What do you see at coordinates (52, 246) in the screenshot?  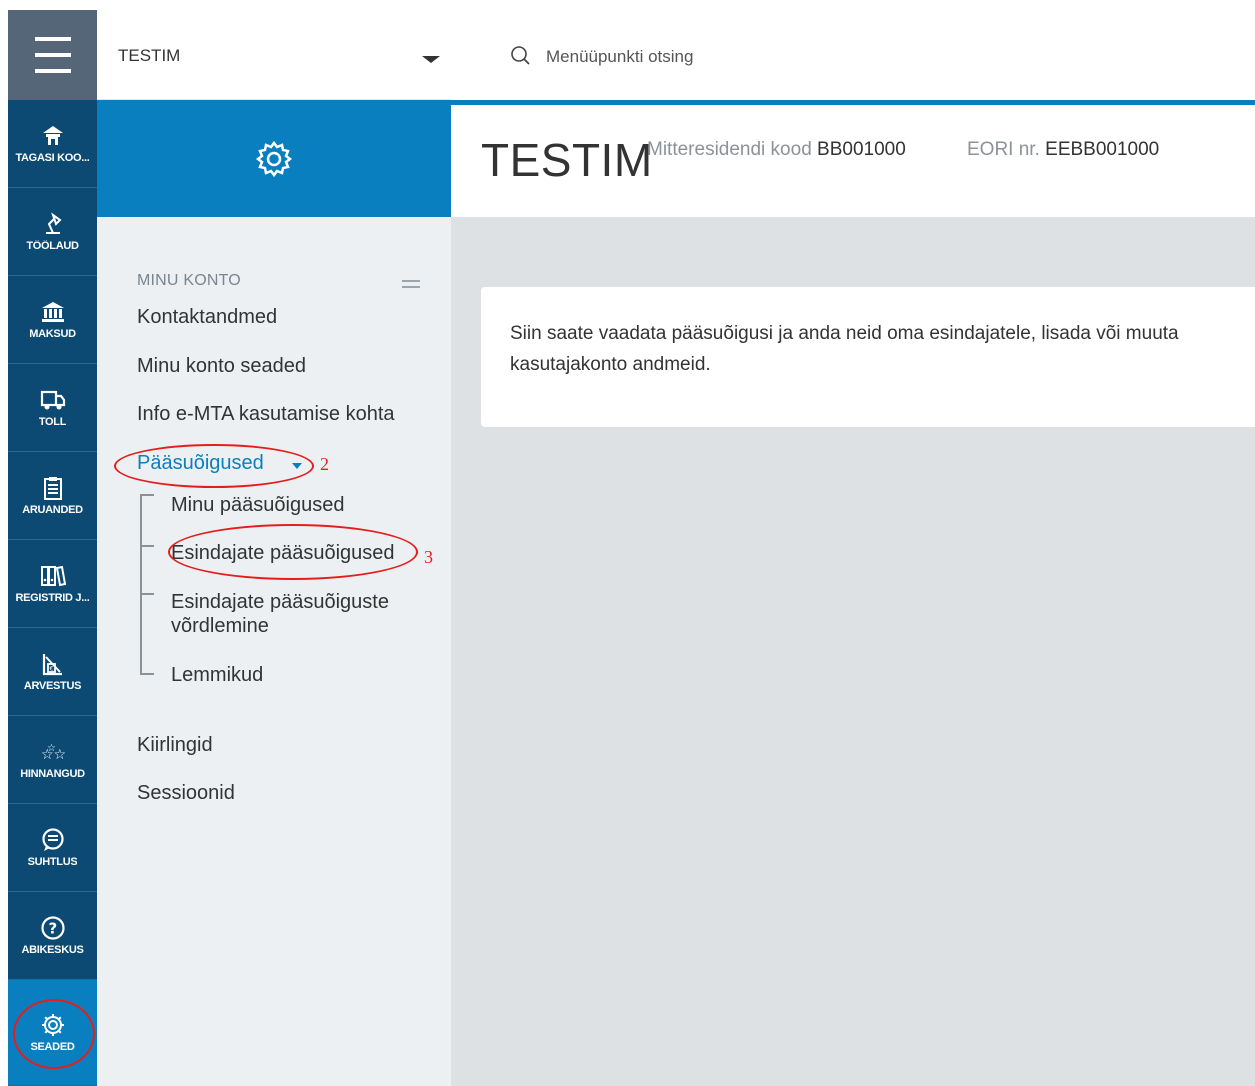 I see `rail-label: TÖÖLAUD` at bounding box center [52, 246].